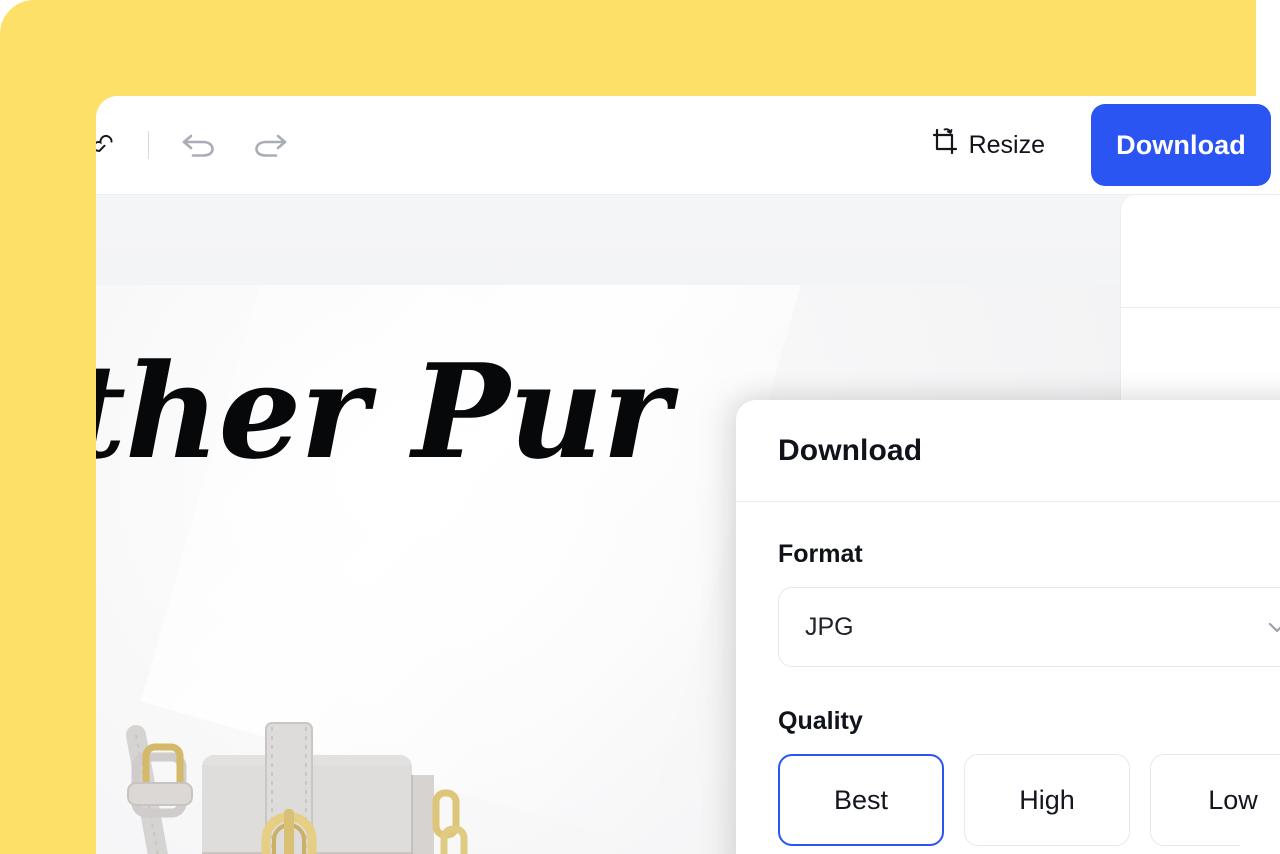 Image resolution: width=1280 pixels, height=854 pixels. Describe the element at coordinates (829, 626) in the screenshot. I see `format-selected-value: JPG` at that location.